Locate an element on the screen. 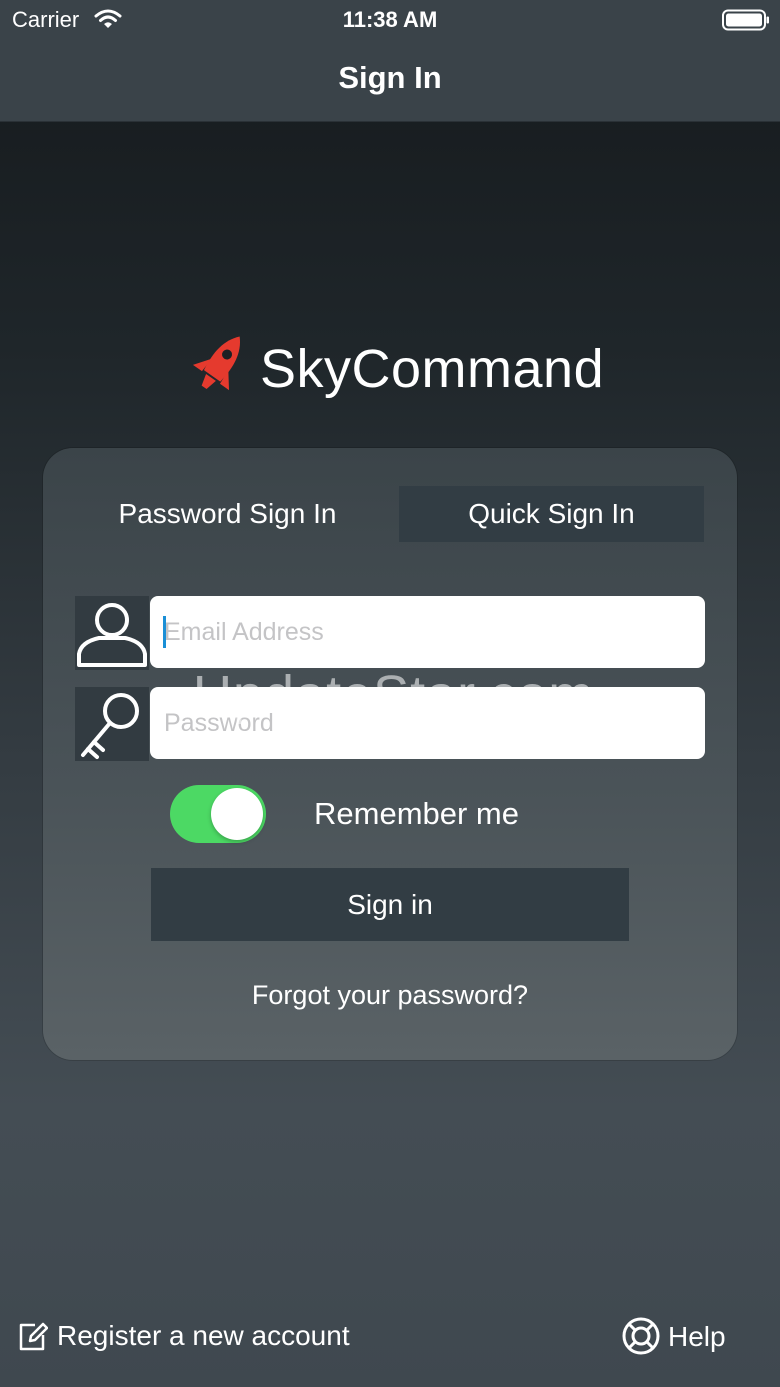  forgot-password-link: Forgot your password? is located at coordinates (390, 995).